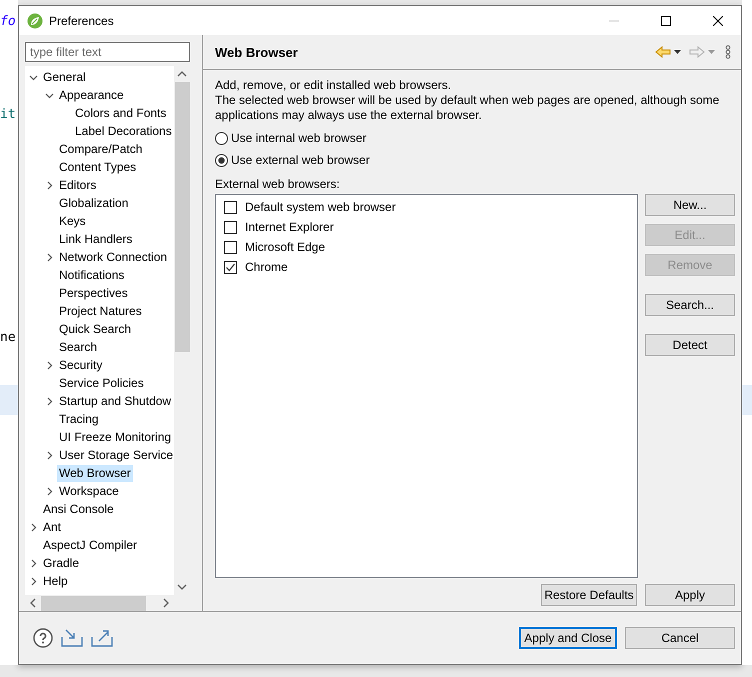  Describe the element at coordinates (8, 337) in the screenshot. I see `code-text: ne` at that location.